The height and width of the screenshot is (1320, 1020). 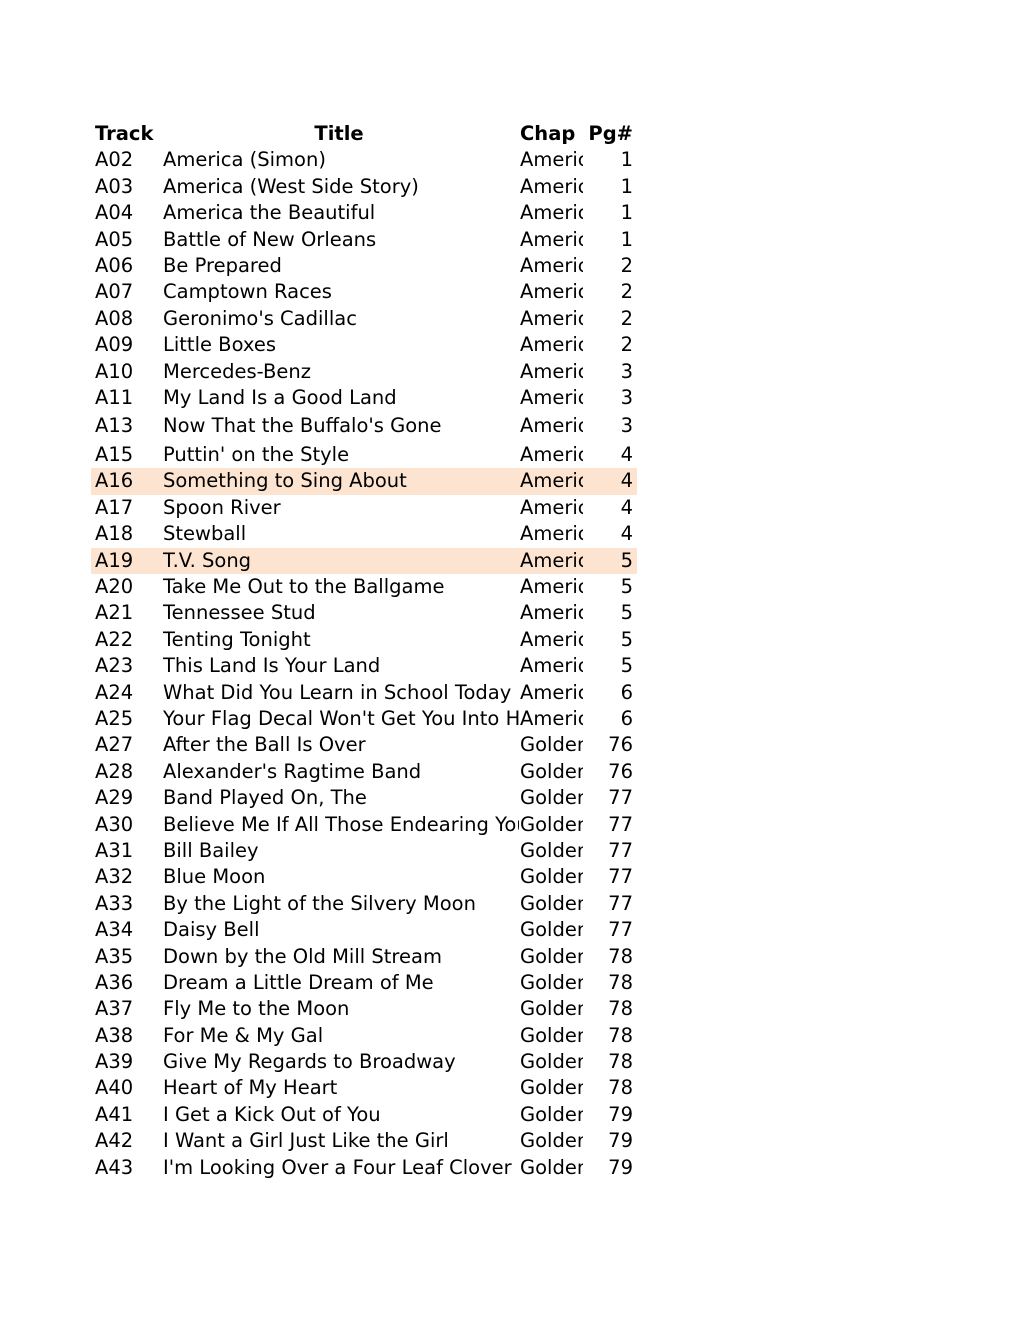 I want to click on title-cell: Alexander's Ragtime Band, so click(x=292, y=771).